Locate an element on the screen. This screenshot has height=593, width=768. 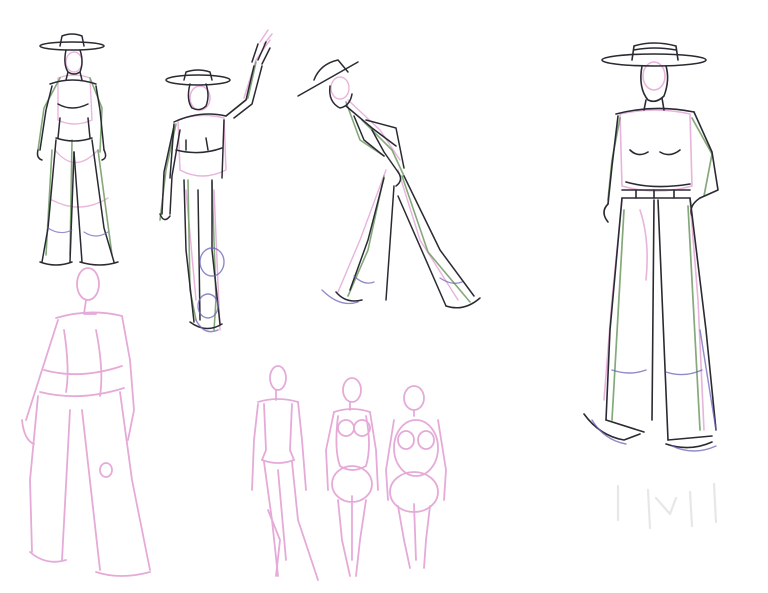
faint-sketch-marks is located at coordinates (667, 506).